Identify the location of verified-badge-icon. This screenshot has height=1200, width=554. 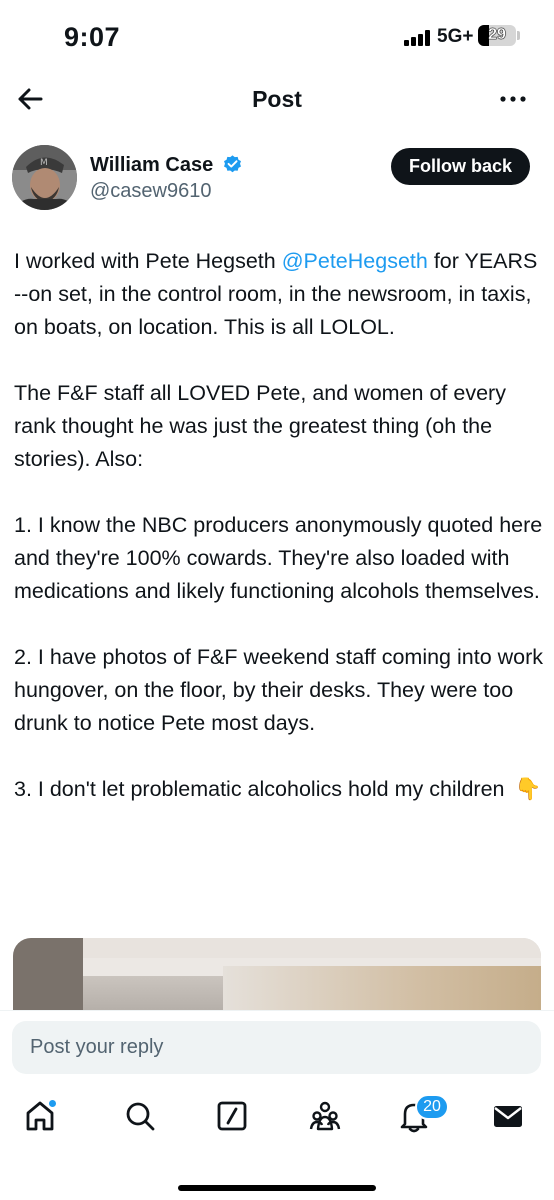
(232, 164).